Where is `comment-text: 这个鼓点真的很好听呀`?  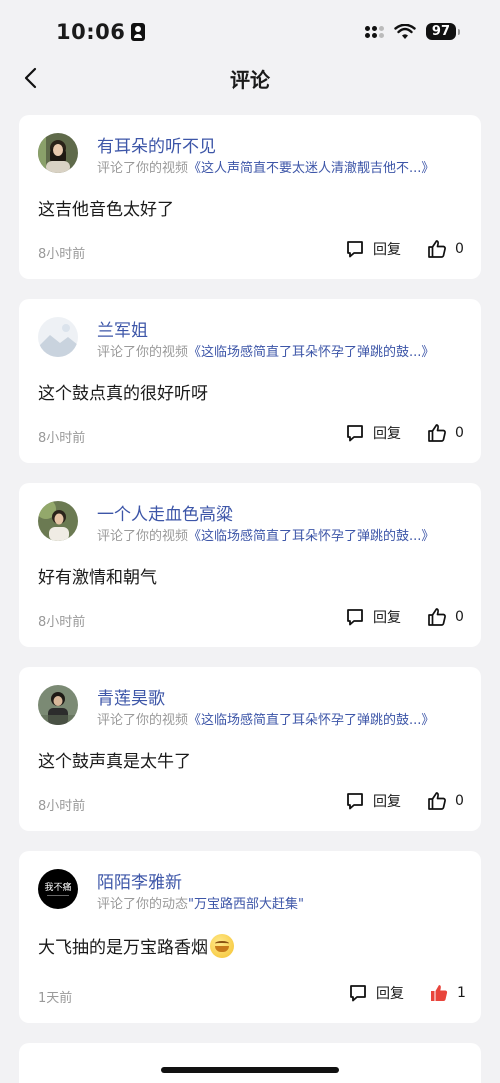
comment-text: 这个鼓点真的很好听呀 is located at coordinates (123, 394).